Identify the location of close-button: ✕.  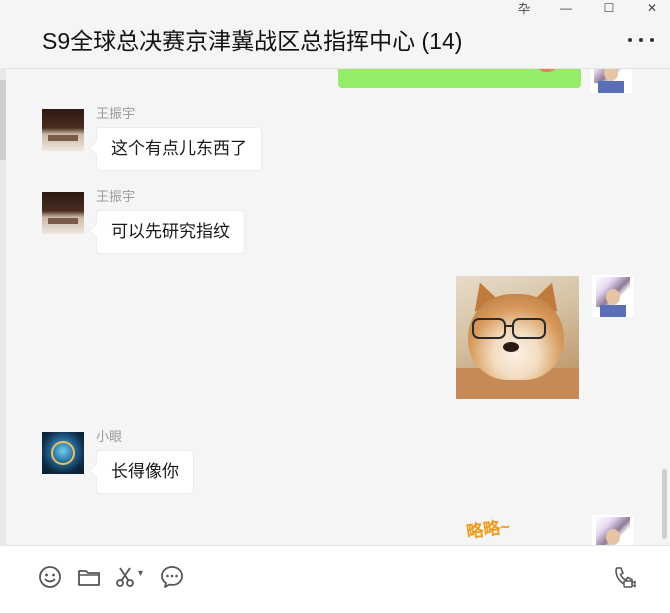
(652, 8).